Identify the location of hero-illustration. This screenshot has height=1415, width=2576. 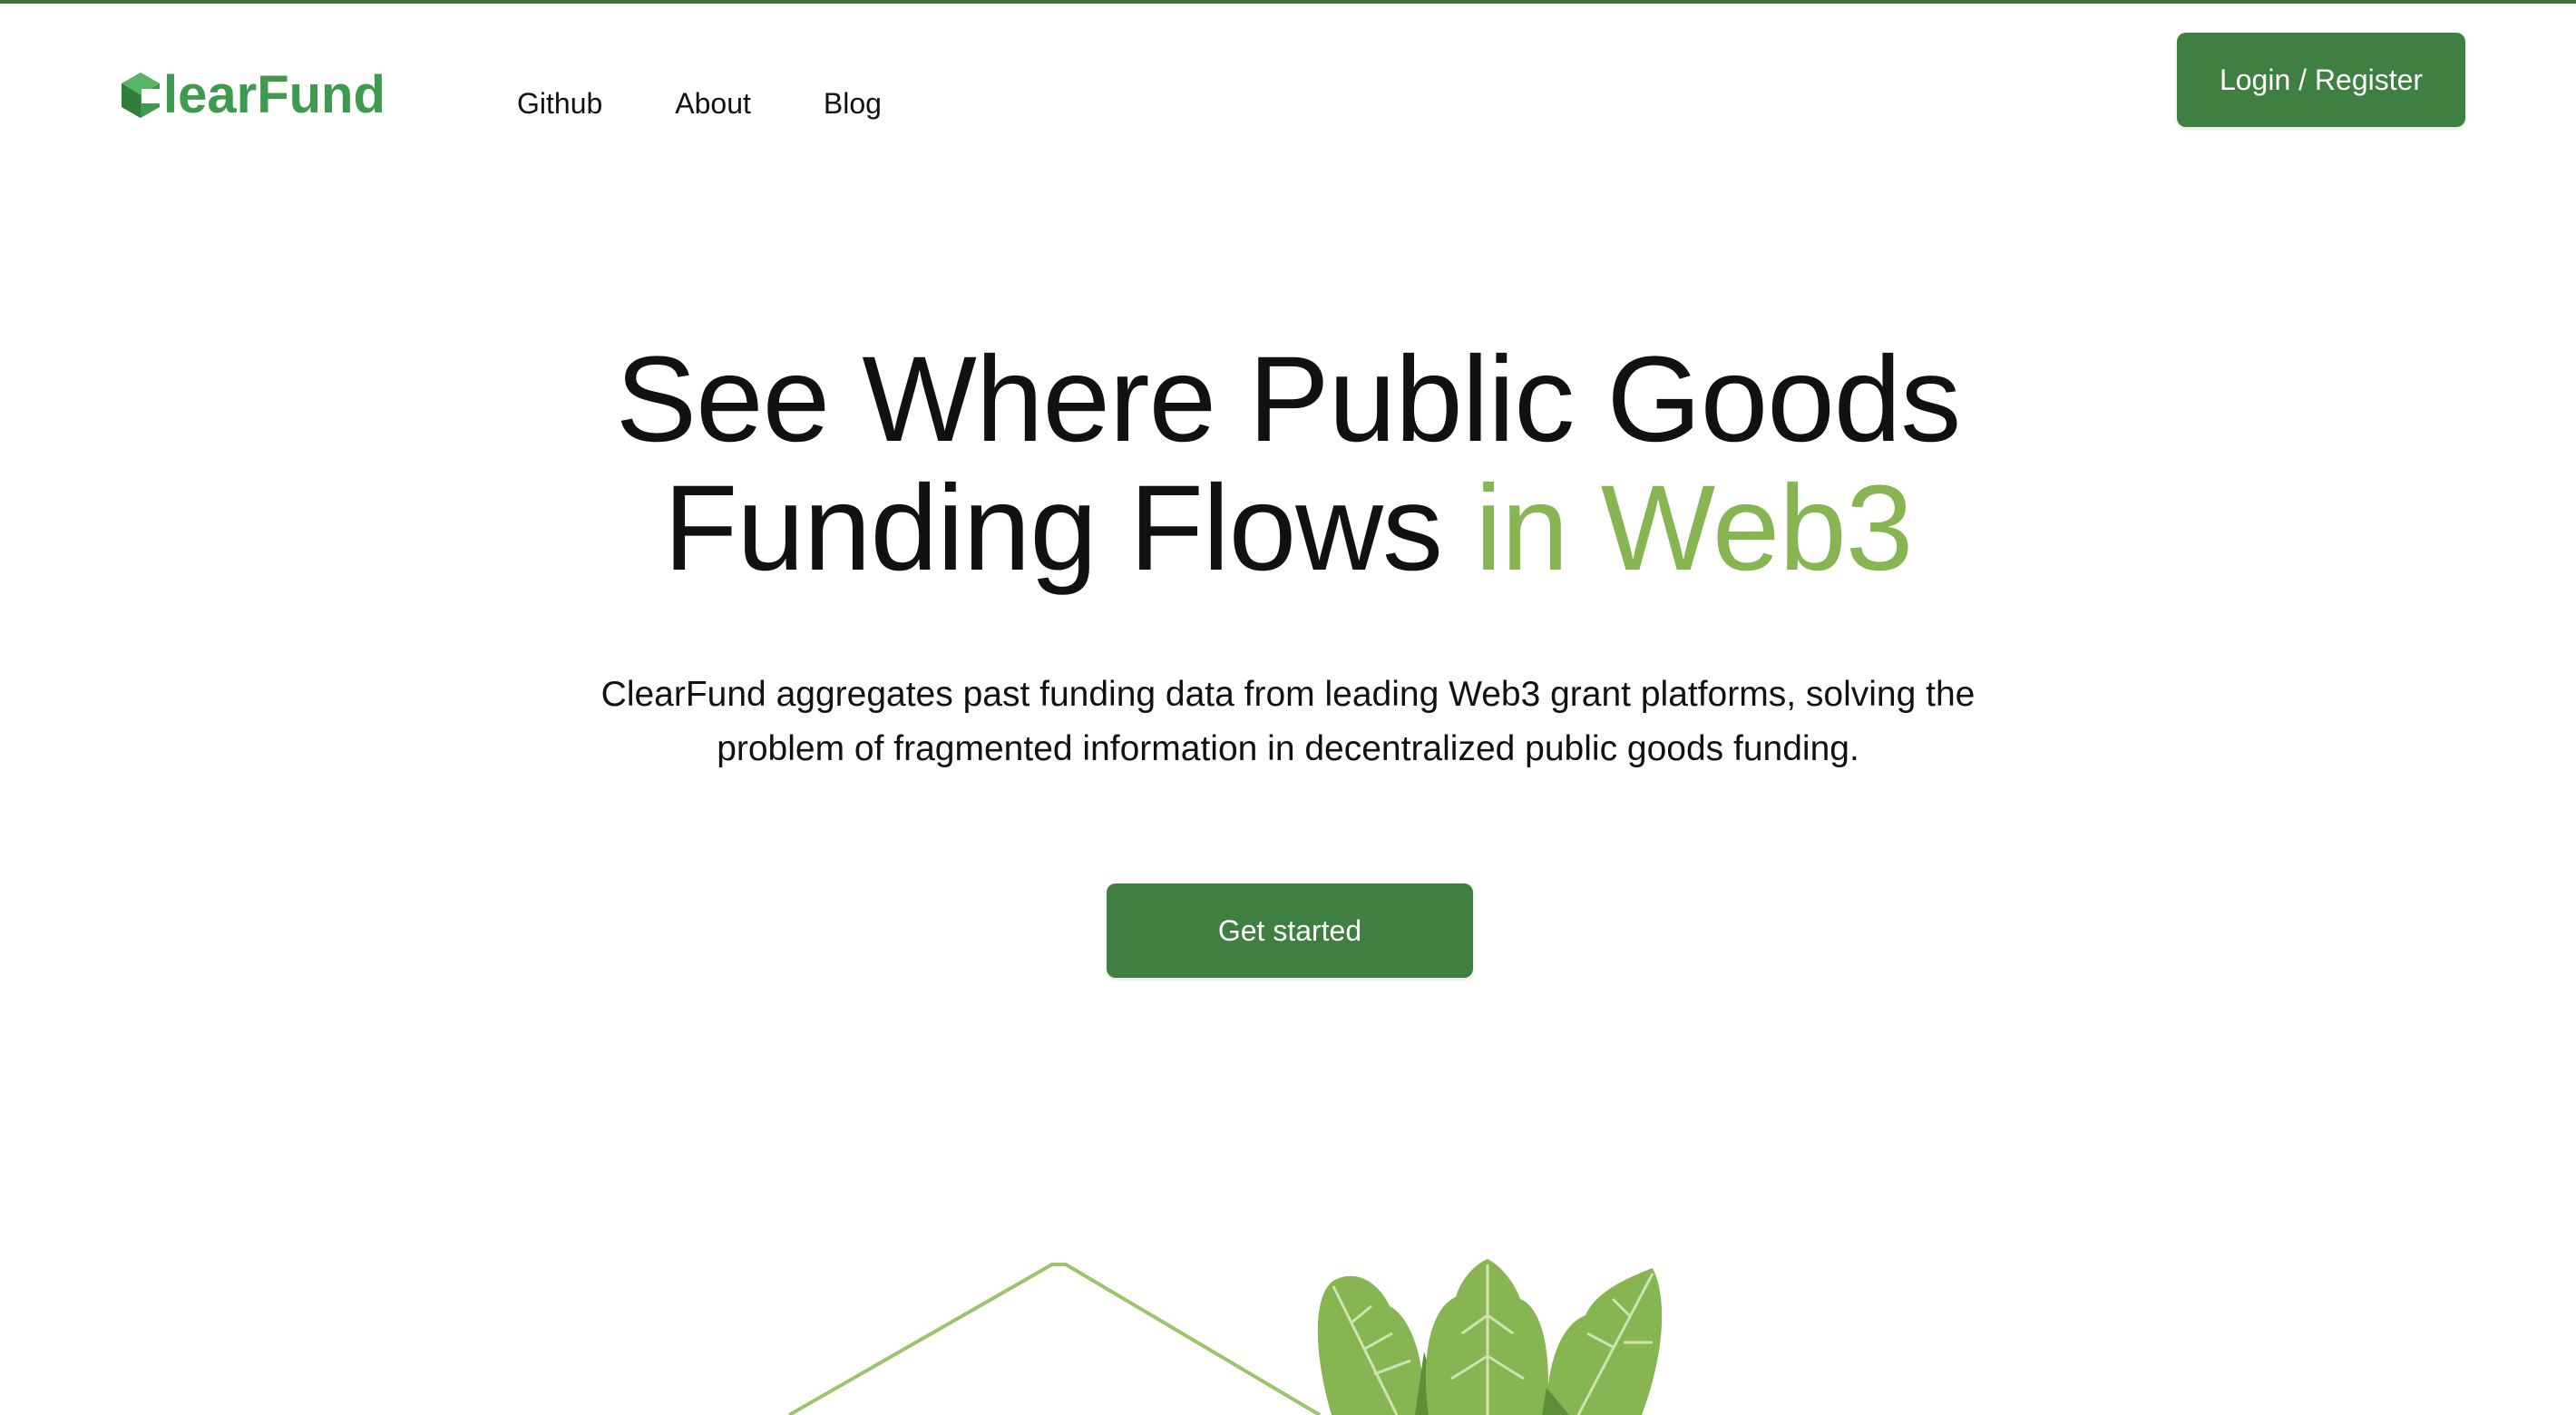
(1225, 1337).